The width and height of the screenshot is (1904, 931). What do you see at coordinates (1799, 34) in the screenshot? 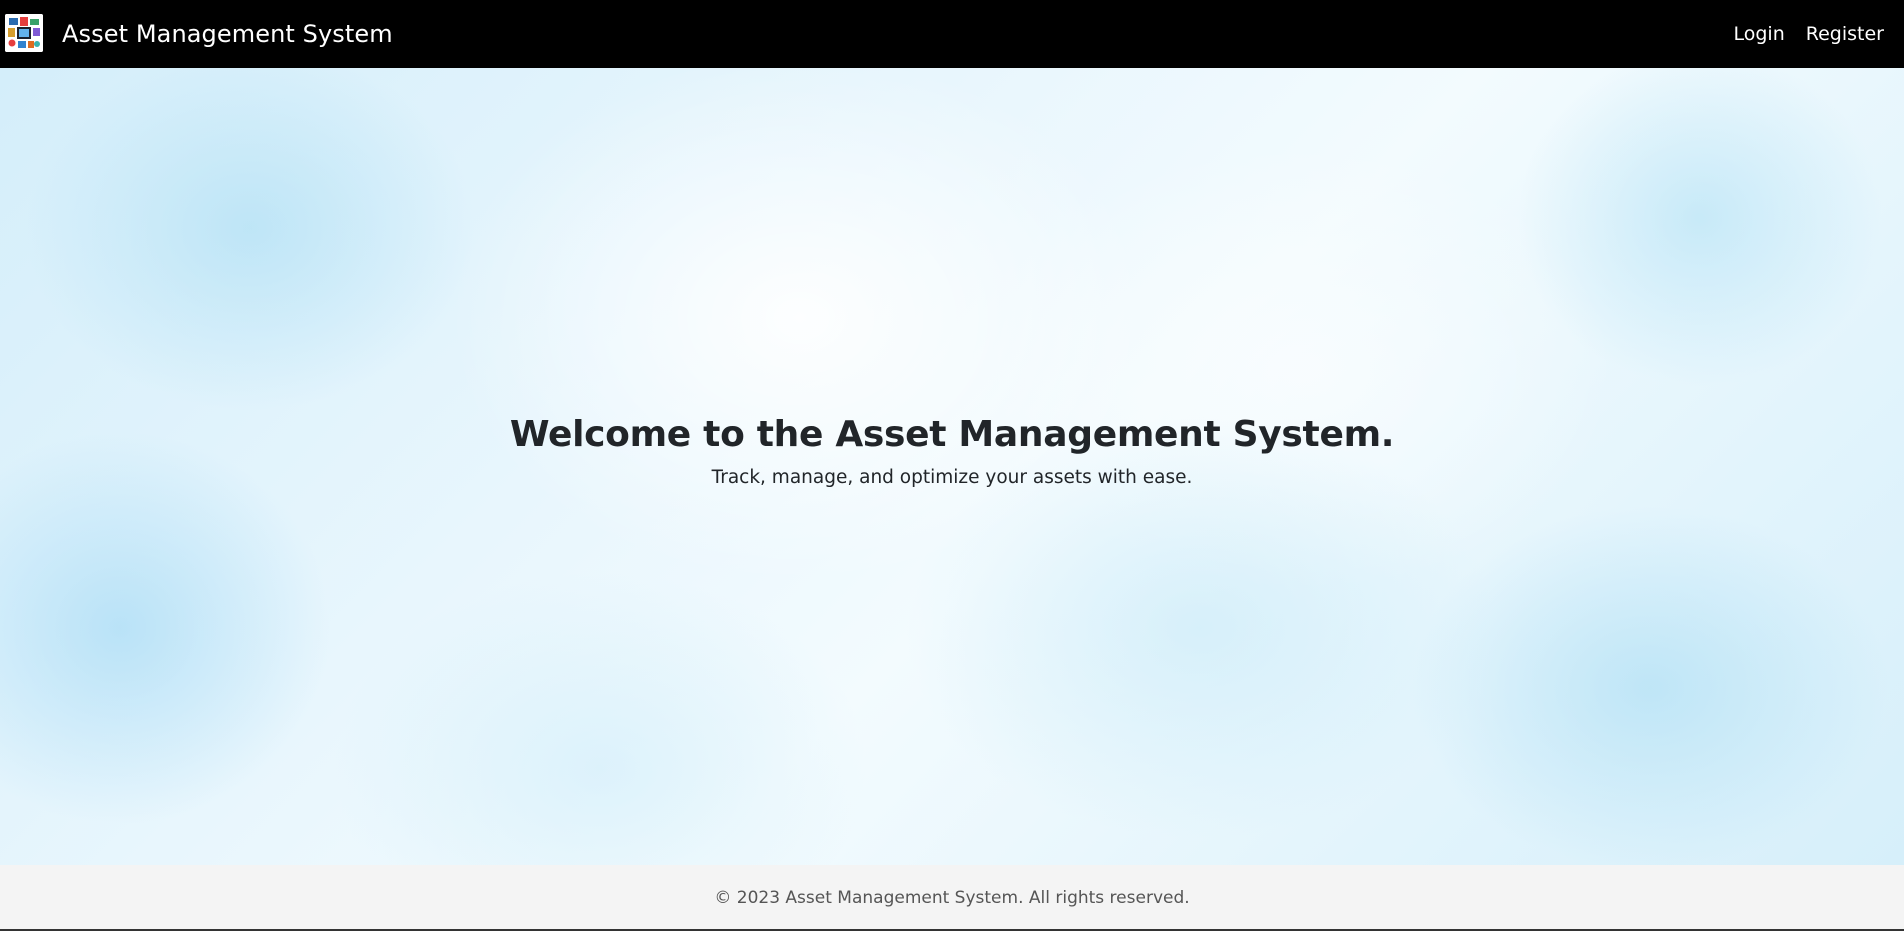
I see `nav-links: Login Register` at bounding box center [1799, 34].